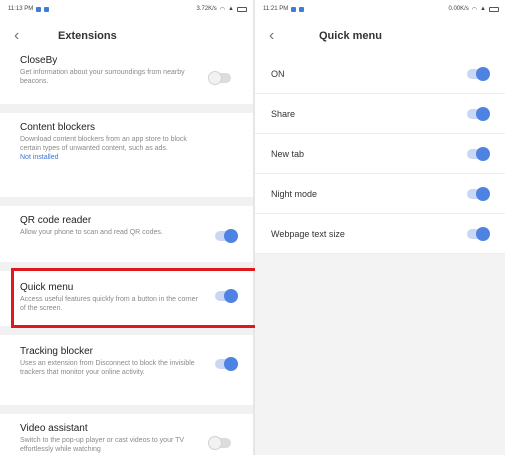 The image size is (505, 455). I want to click on row-label: Night mode, so click(294, 193).